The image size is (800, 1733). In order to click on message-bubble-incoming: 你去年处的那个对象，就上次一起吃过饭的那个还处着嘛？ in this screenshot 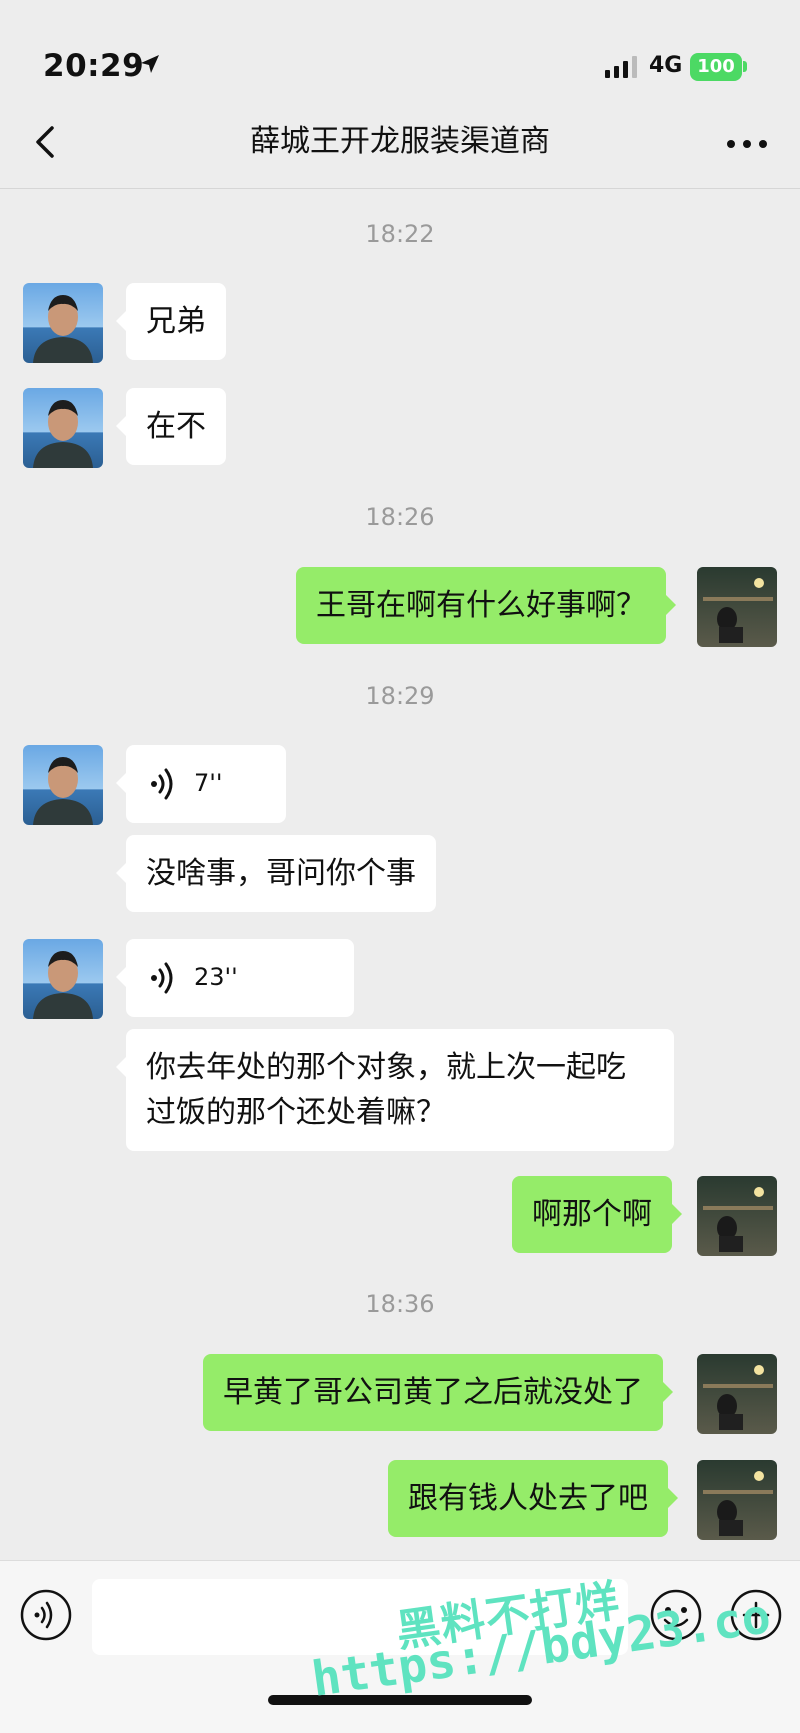, I will do `click(395, 1090)`.